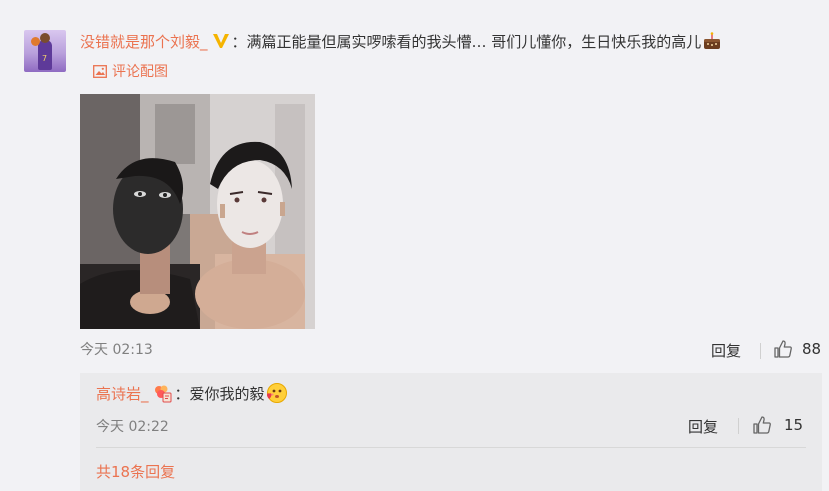 The width and height of the screenshot is (829, 491). I want to click on subcomment-reply-button: 回复, so click(703, 426).